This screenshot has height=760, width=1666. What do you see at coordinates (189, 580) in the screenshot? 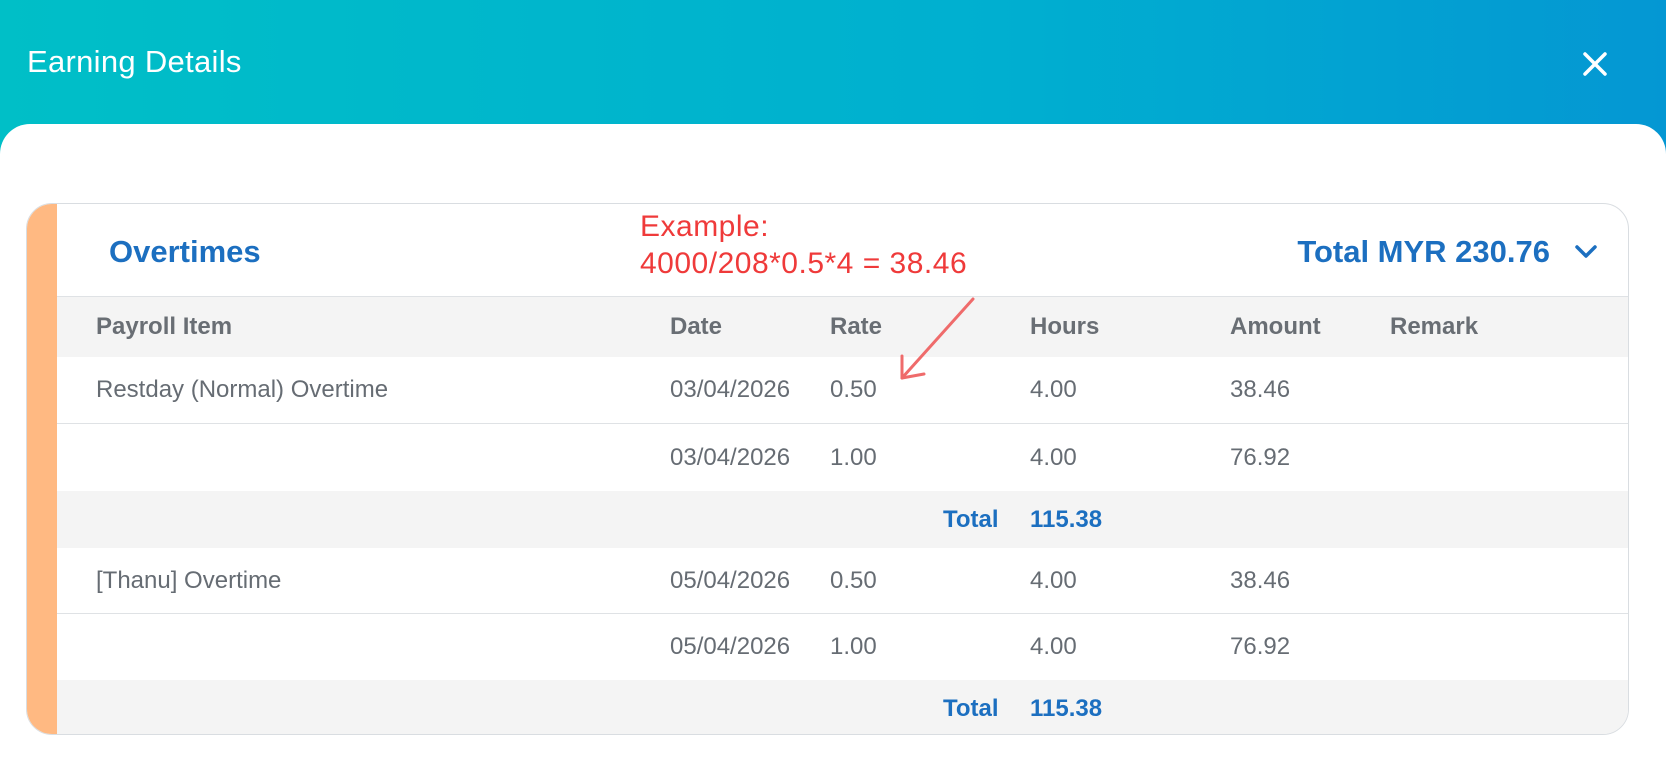
I see `cell-item: [Thanu] Overtime` at bounding box center [189, 580].